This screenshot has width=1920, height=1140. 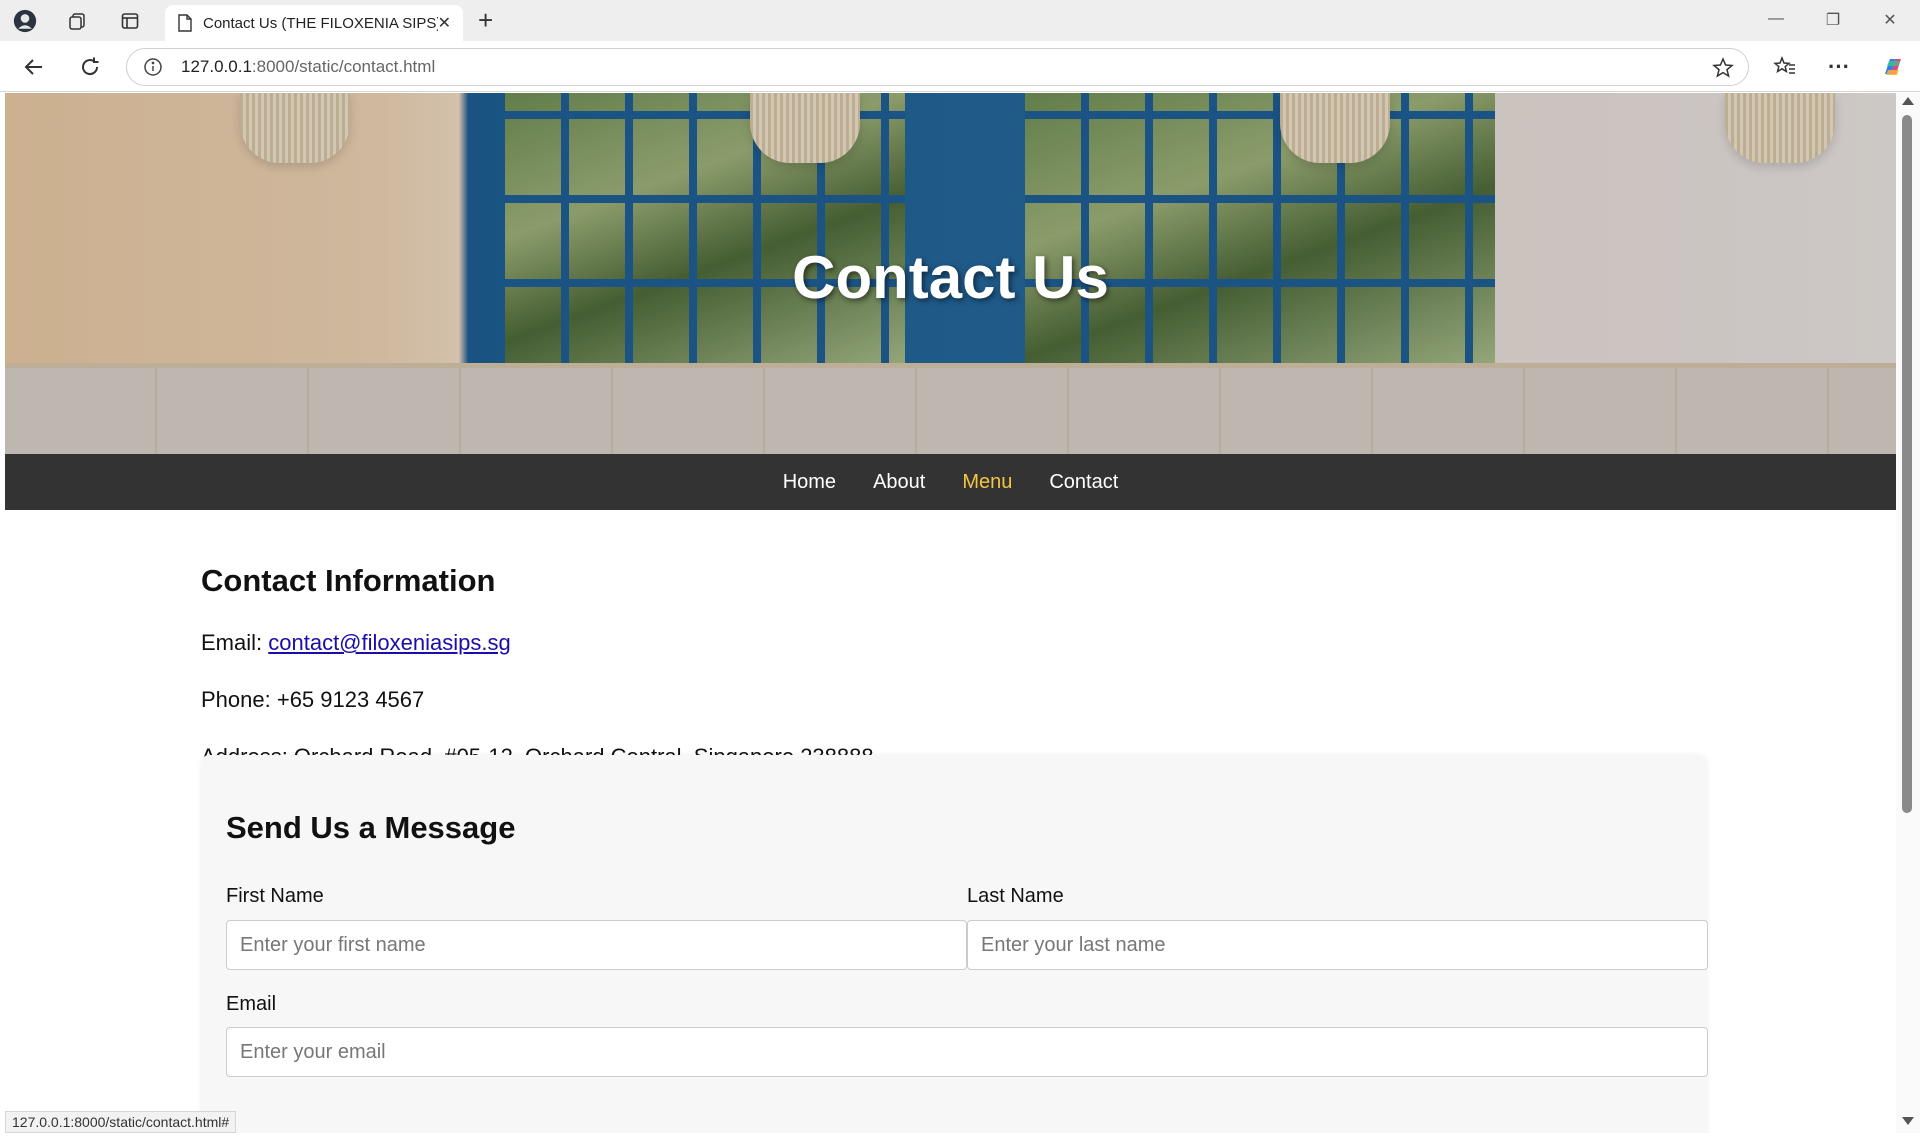 I want to click on url-text: 127.0.0.1:8000/static/contact.html, so click(x=308, y=67).